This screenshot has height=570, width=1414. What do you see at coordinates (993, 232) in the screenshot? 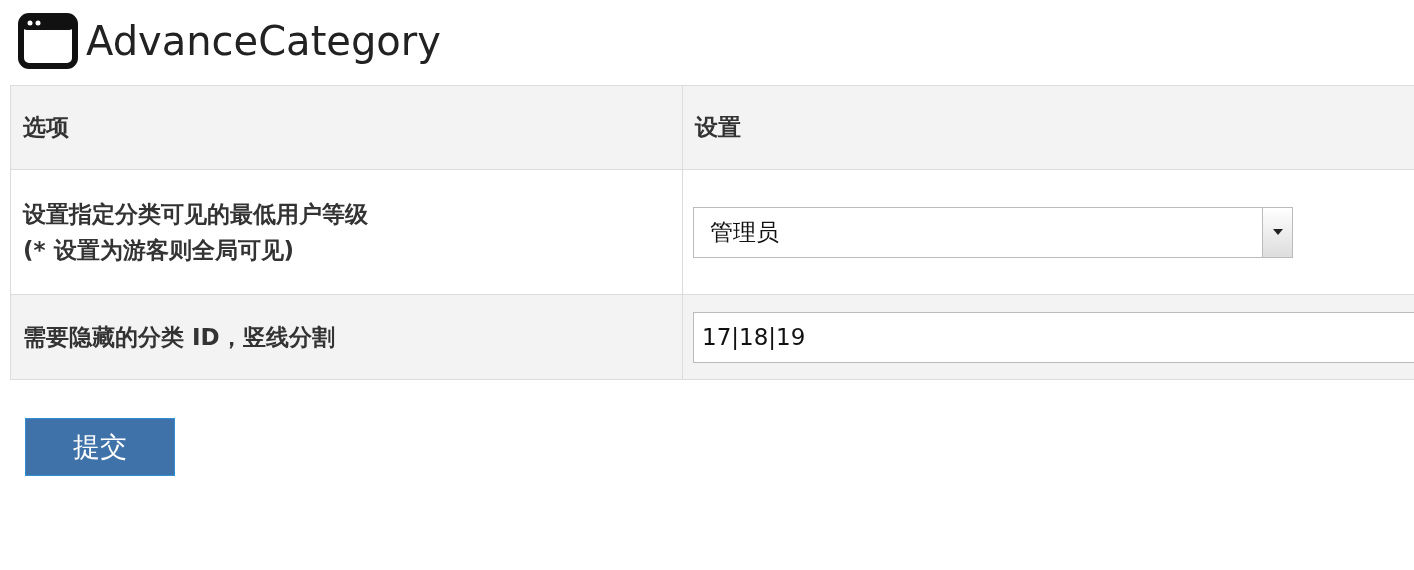
I see `level-dropdown: 管理员` at bounding box center [993, 232].